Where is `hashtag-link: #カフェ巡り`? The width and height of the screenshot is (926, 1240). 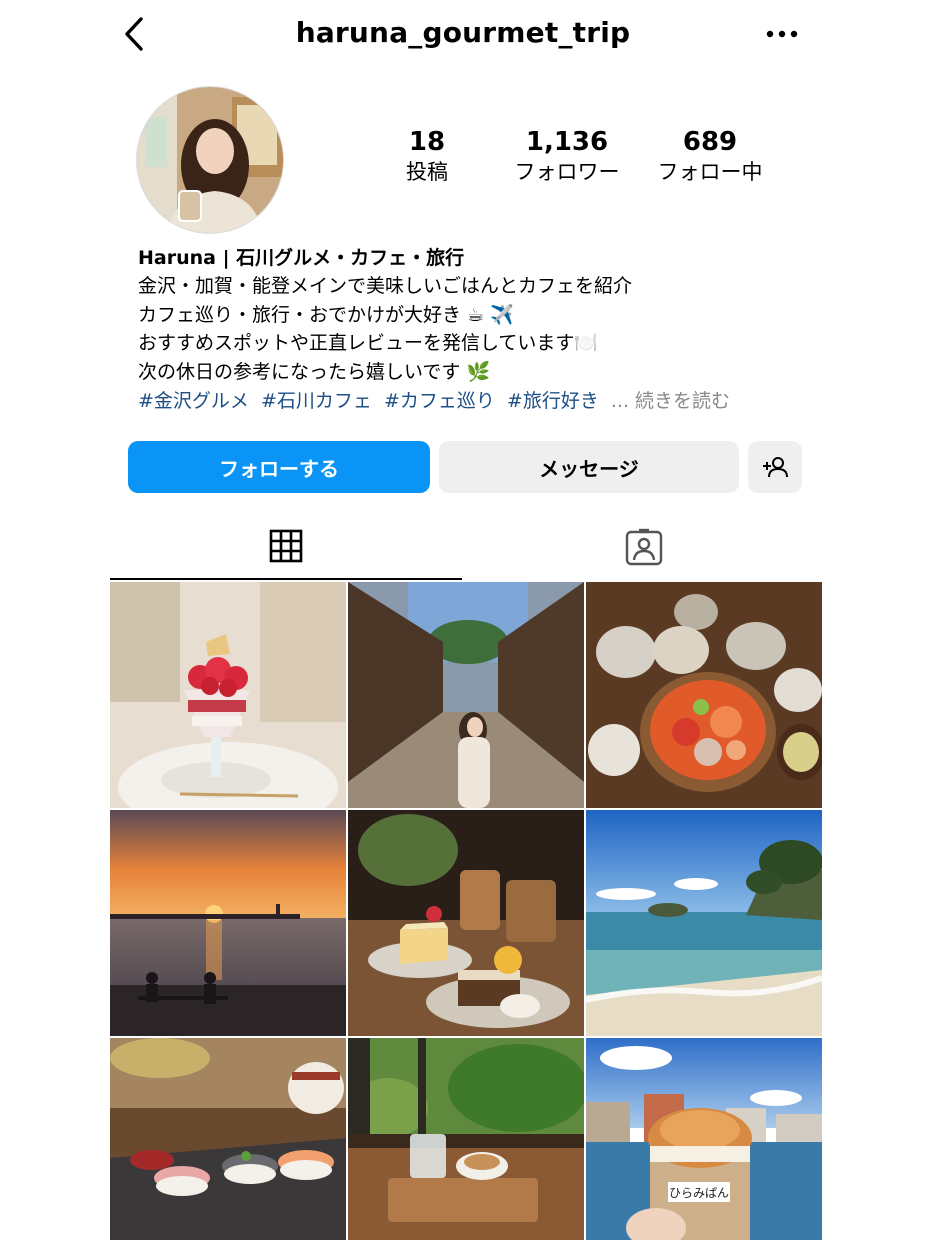 hashtag-link: #カフェ巡り is located at coordinates (439, 401).